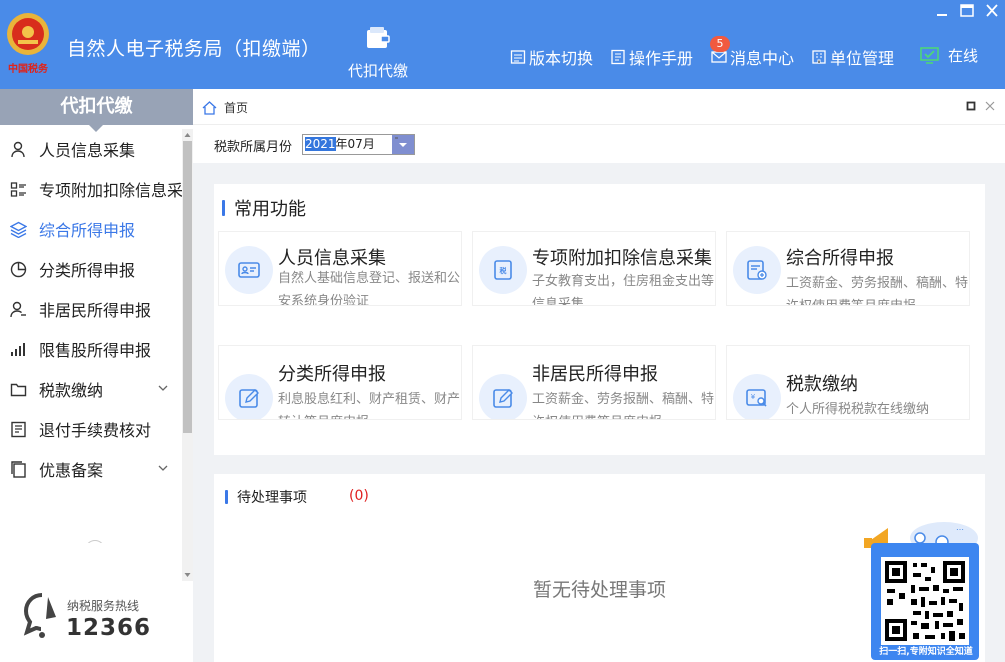 The width and height of the screenshot is (1005, 662). What do you see at coordinates (187, 135) in the screenshot?
I see `scroll-up-icon` at bounding box center [187, 135].